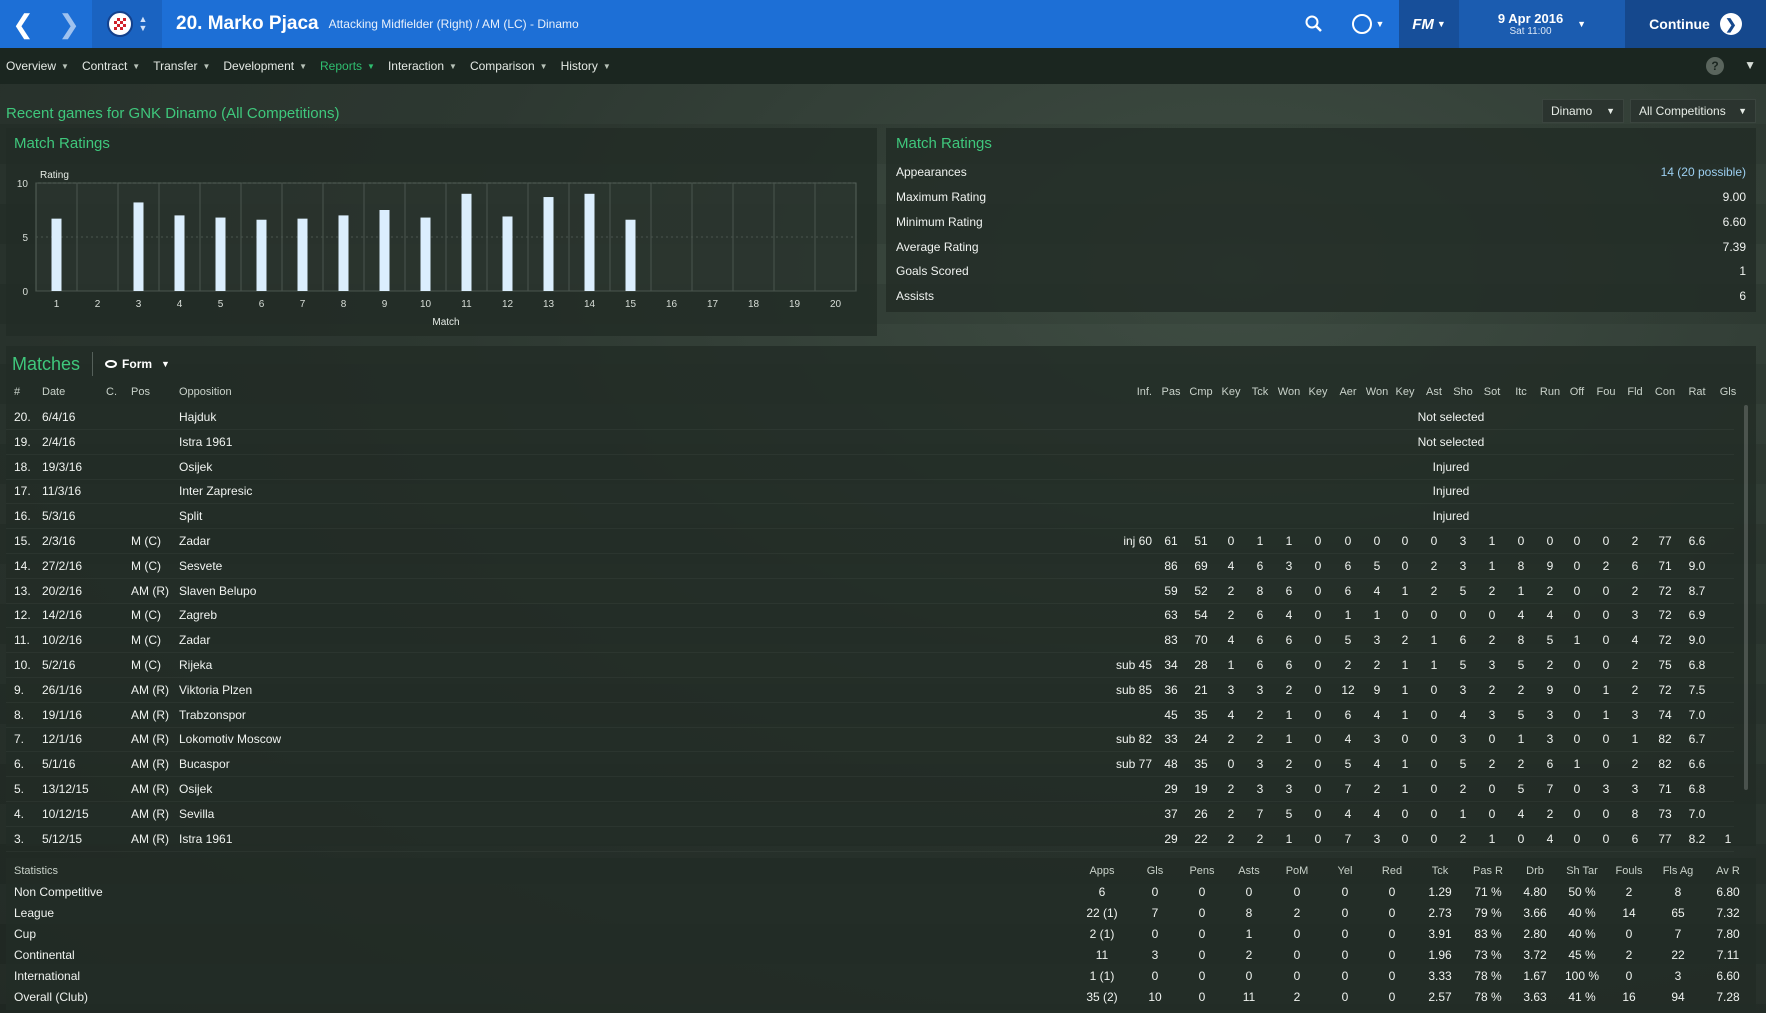  What do you see at coordinates (1289, 392) in the screenshot?
I see `column-header: Won` at bounding box center [1289, 392].